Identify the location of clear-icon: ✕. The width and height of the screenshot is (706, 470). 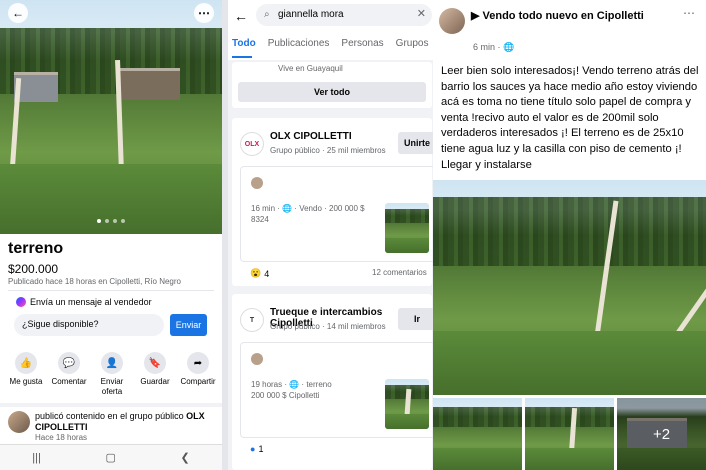
(421, 13).